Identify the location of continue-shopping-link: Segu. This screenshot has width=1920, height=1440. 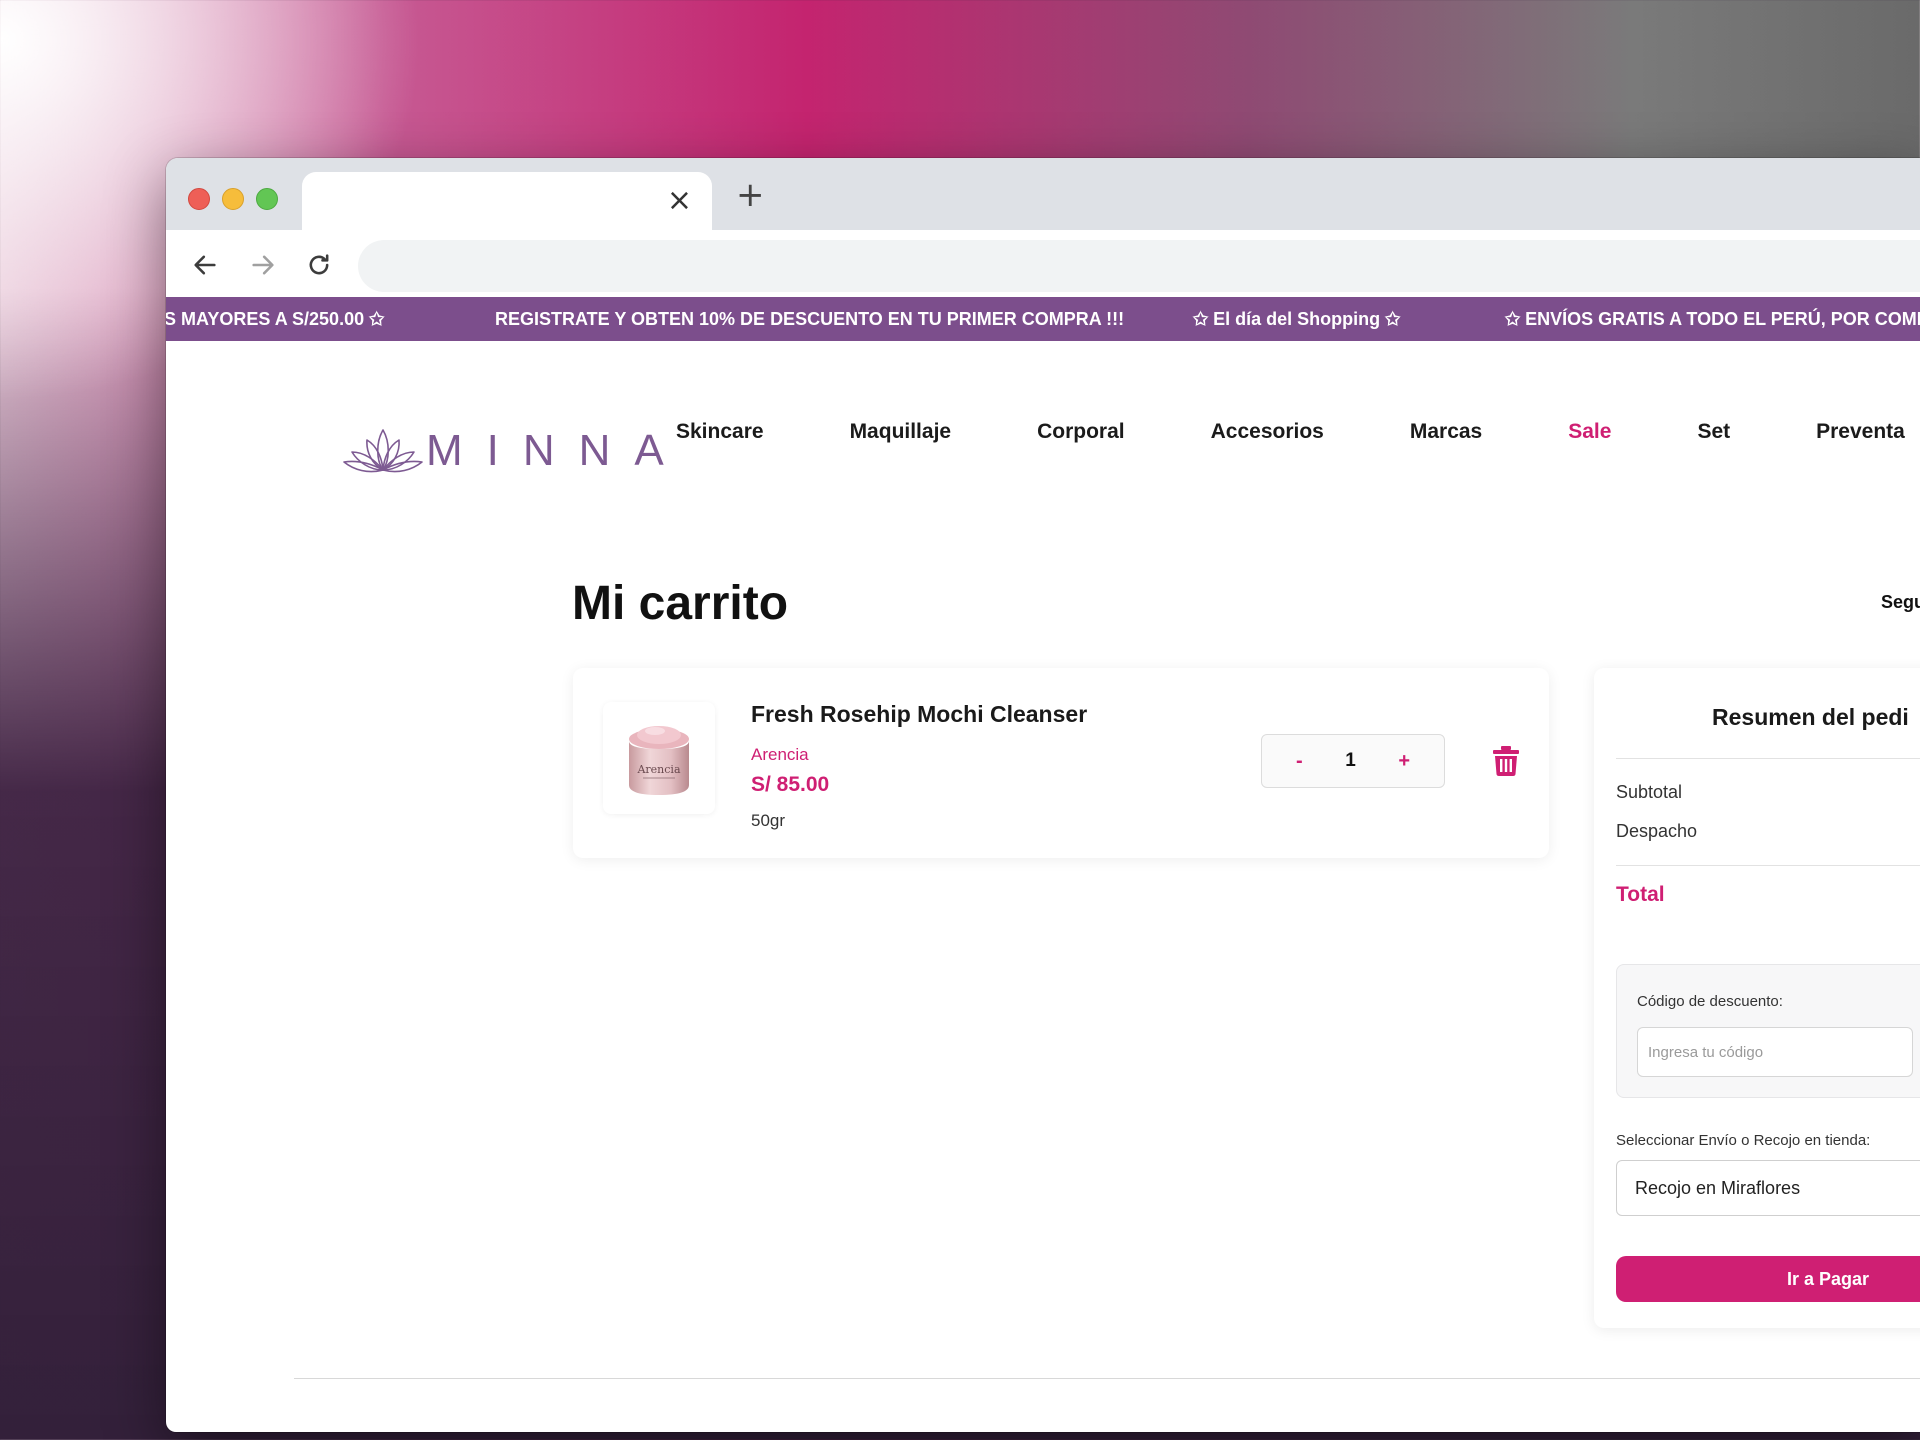
(1900, 602).